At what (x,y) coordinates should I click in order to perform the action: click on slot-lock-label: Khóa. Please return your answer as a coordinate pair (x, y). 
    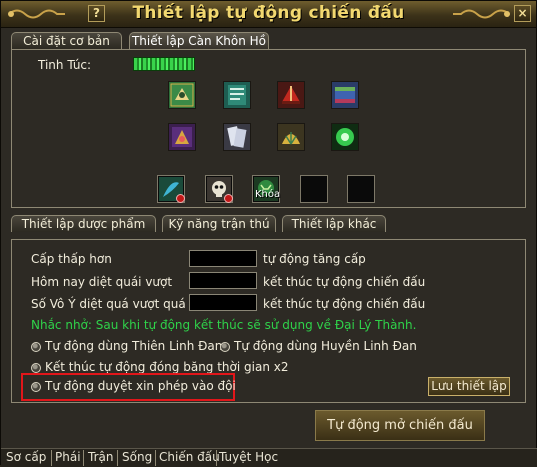
    Looking at the image, I should click on (268, 194).